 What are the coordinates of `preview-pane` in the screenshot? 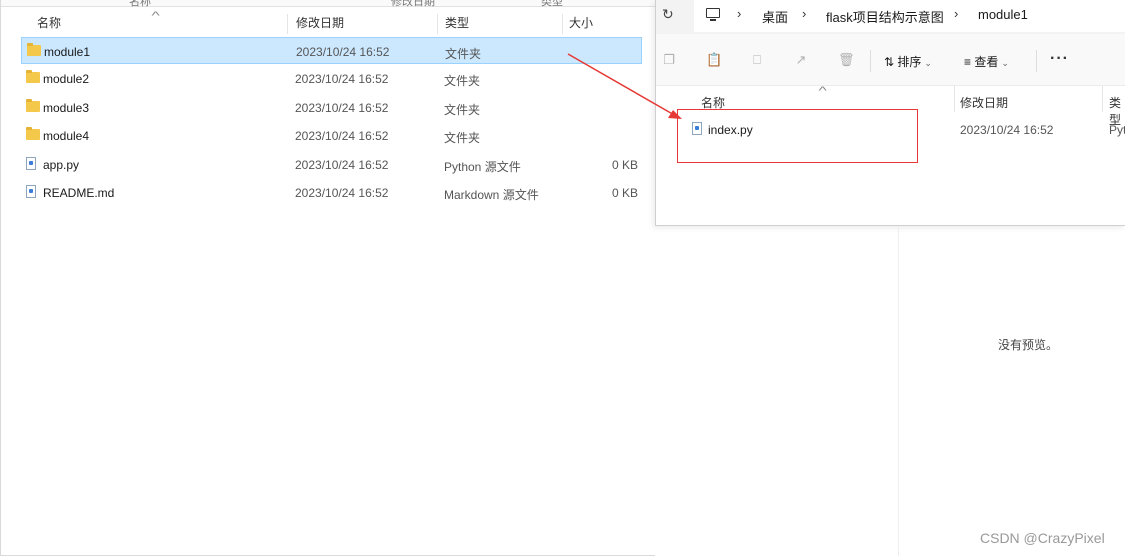 It's located at (1011, 391).